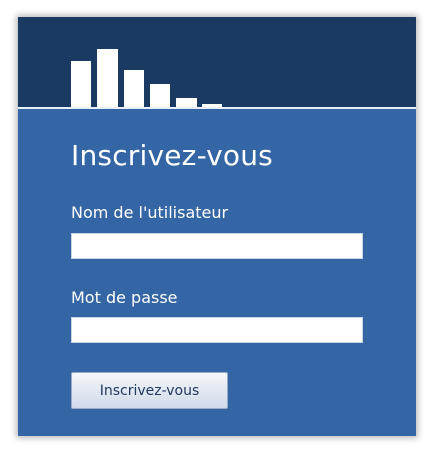 This screenshot has height=452, width=431. Describe the element at coordinates (217, 330) in the screenshot. I see `password-input` at that location.